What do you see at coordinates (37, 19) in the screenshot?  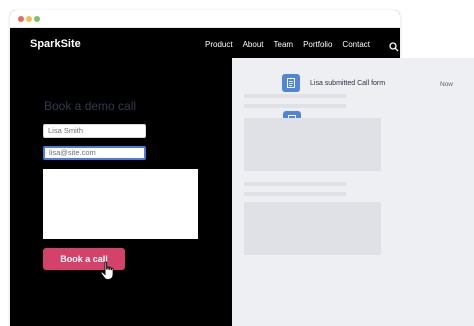 I see `maximize-window-dot` at bounding box center [37, 19].